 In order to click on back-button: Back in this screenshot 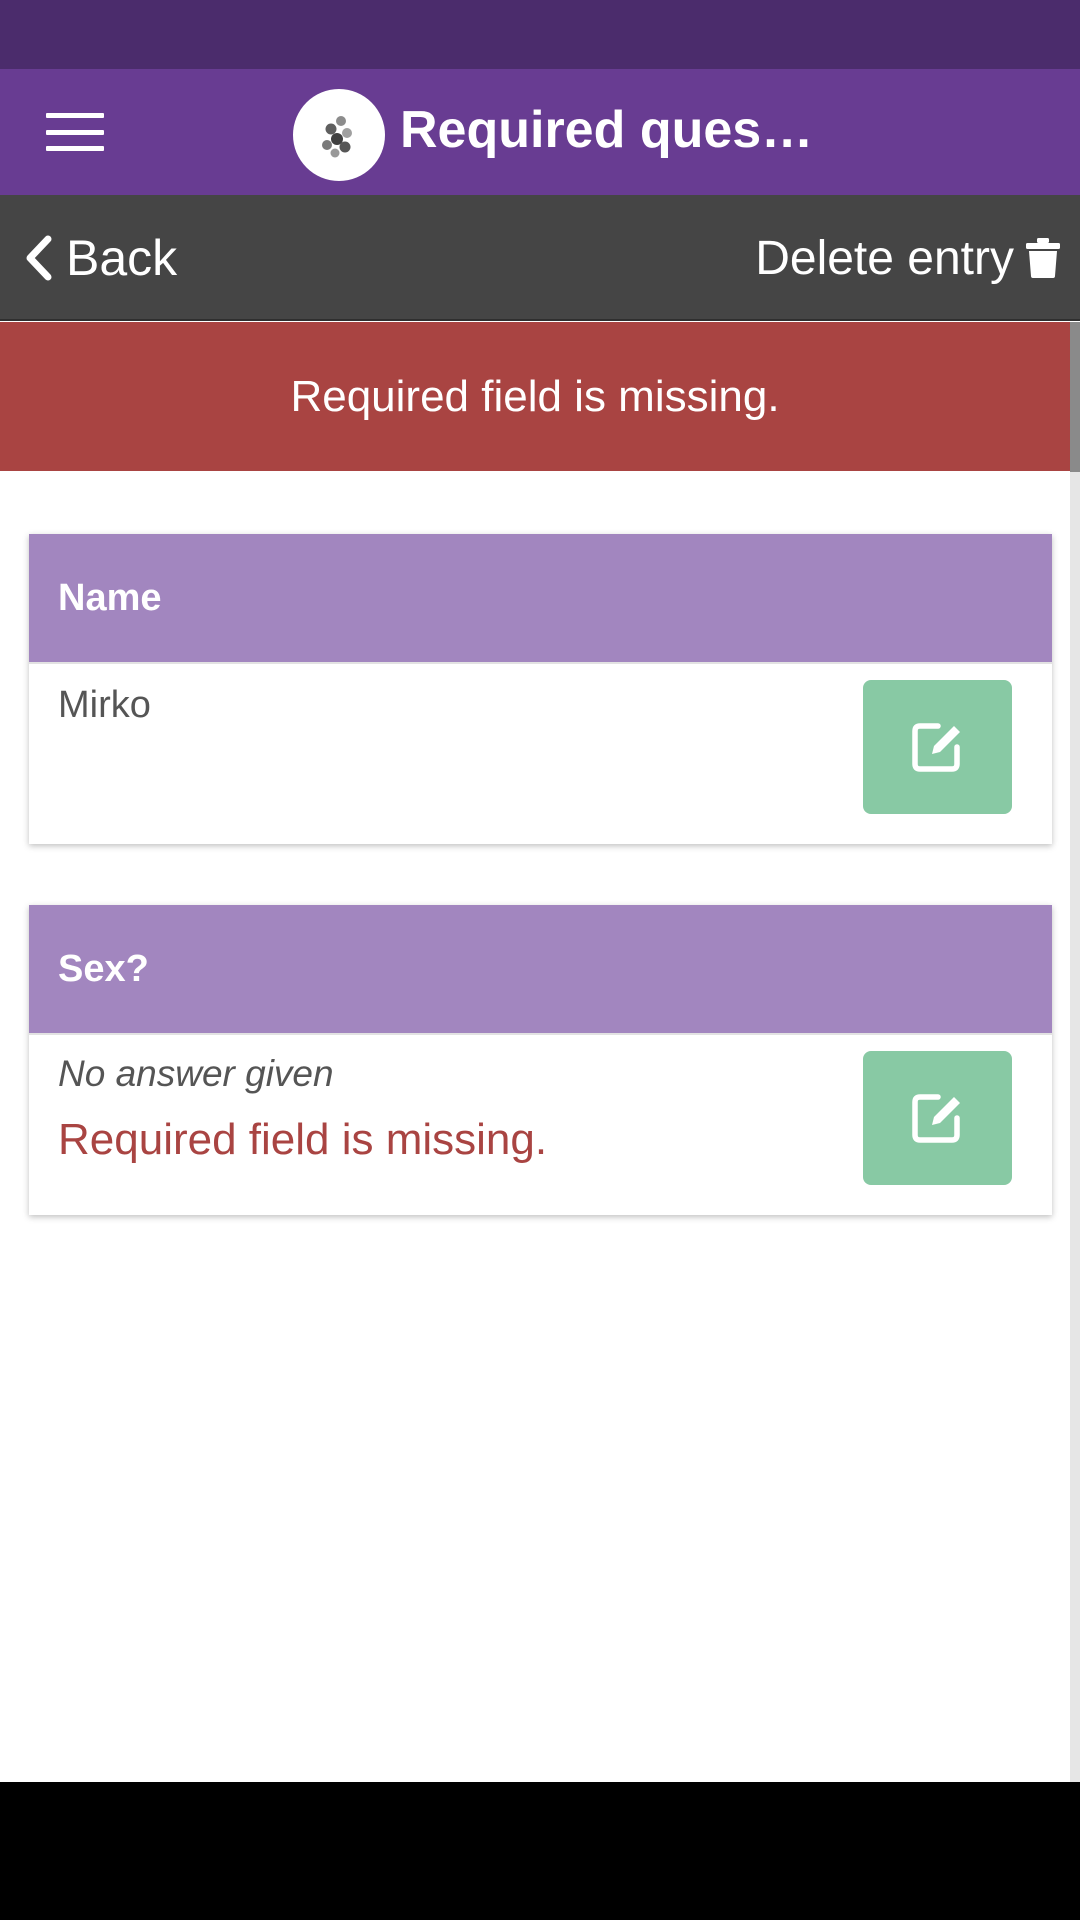, I will do `click(98, 258)`.